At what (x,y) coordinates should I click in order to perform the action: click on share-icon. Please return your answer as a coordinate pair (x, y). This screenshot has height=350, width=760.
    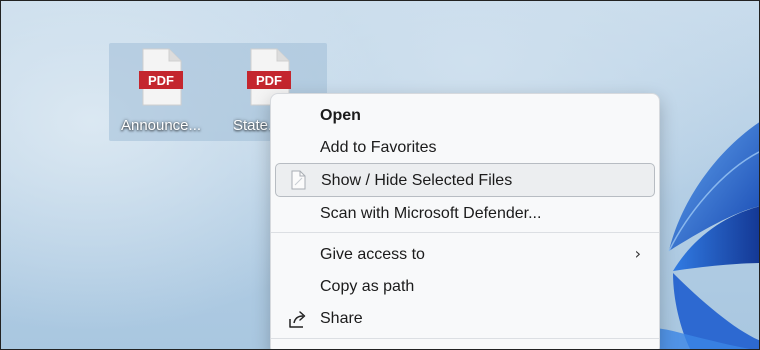
    Looking at the image, I should click on (297, 319).